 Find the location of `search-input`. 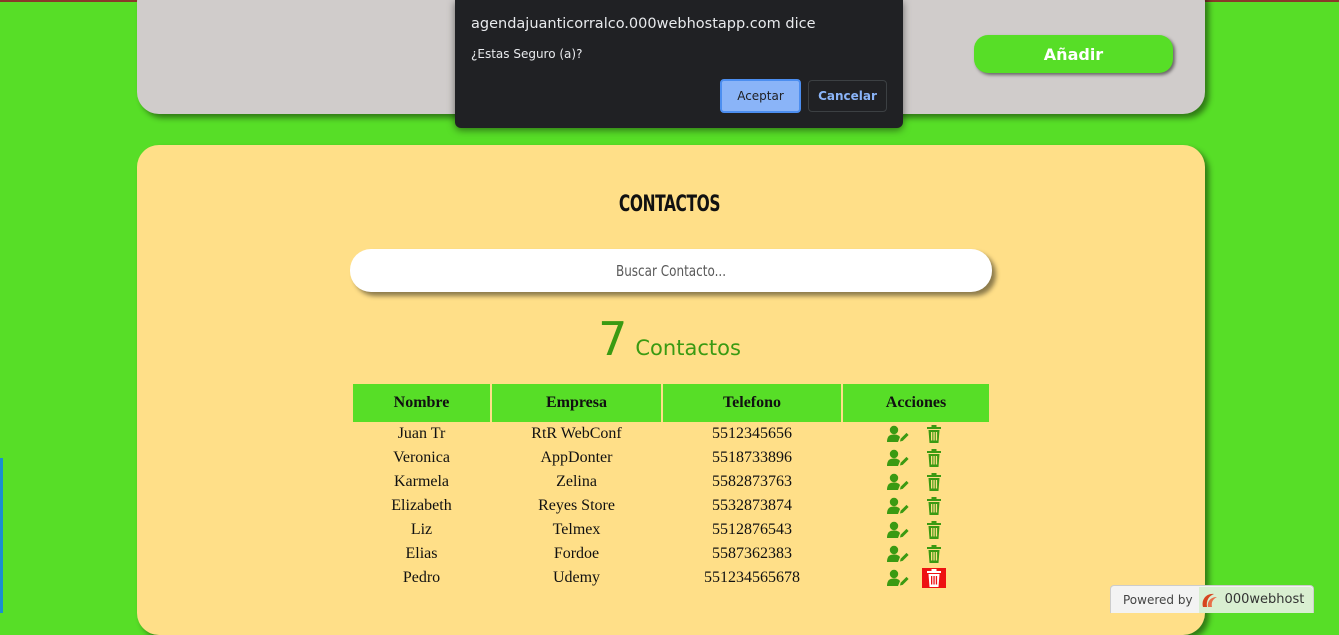

search-input is located at coordinates (671, 270).